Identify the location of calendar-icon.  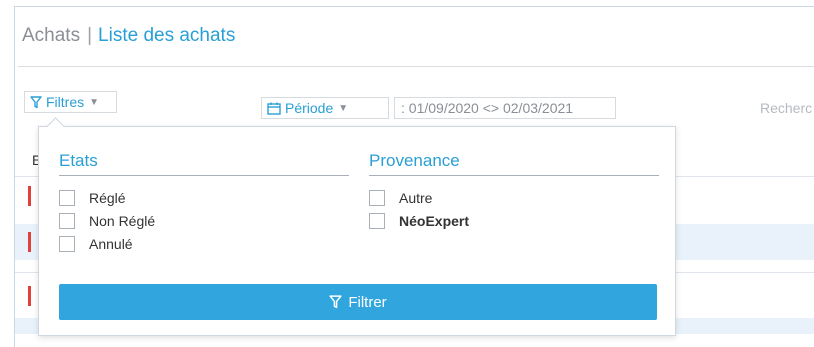
(274, 108).